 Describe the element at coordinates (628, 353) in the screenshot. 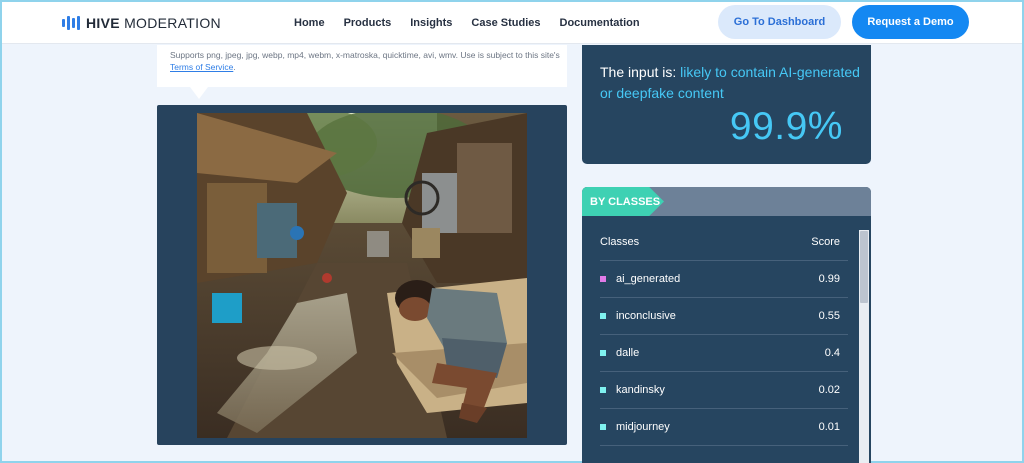

I see `class-name: dalle` at that location.